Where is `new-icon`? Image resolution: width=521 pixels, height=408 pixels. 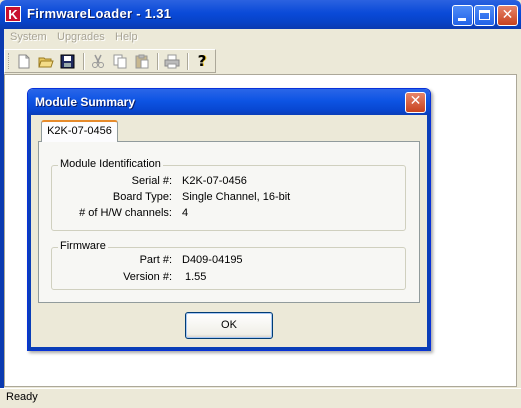
new-icon is located at coordinates (24, 61).